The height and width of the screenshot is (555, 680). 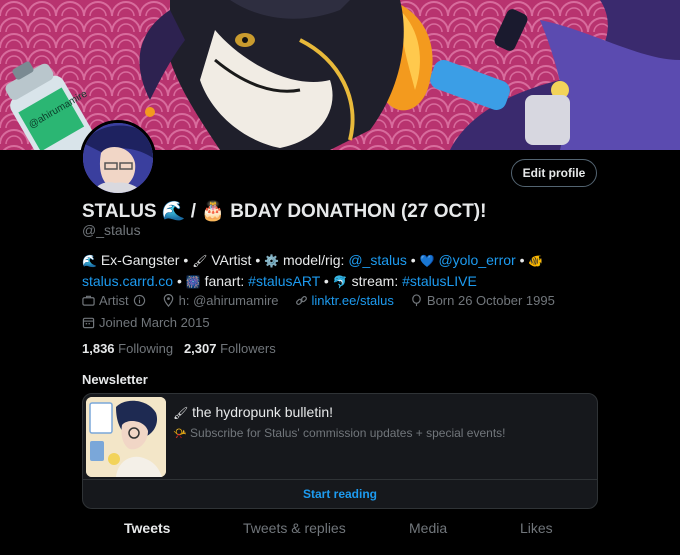 What do you see at coordinates (313, 260) in the screenshot?
I see `bio-text: model/rig:` at bounding box center [313, 260].